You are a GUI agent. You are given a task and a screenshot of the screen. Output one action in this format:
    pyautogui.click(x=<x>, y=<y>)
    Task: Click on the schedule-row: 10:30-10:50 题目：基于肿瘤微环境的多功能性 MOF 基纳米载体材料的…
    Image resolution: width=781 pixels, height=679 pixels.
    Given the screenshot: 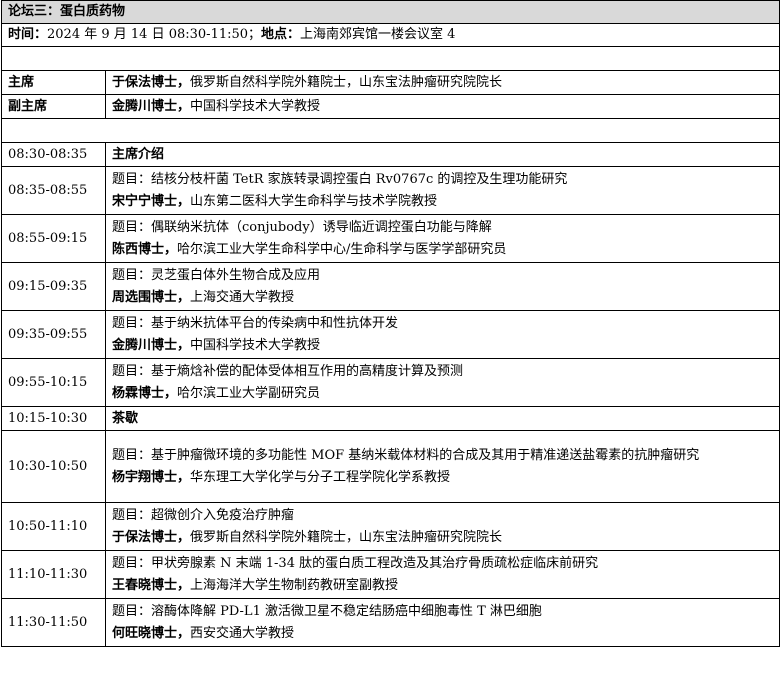 What is the action you would take?
    pyautogui.click(x=390, y=466)
    